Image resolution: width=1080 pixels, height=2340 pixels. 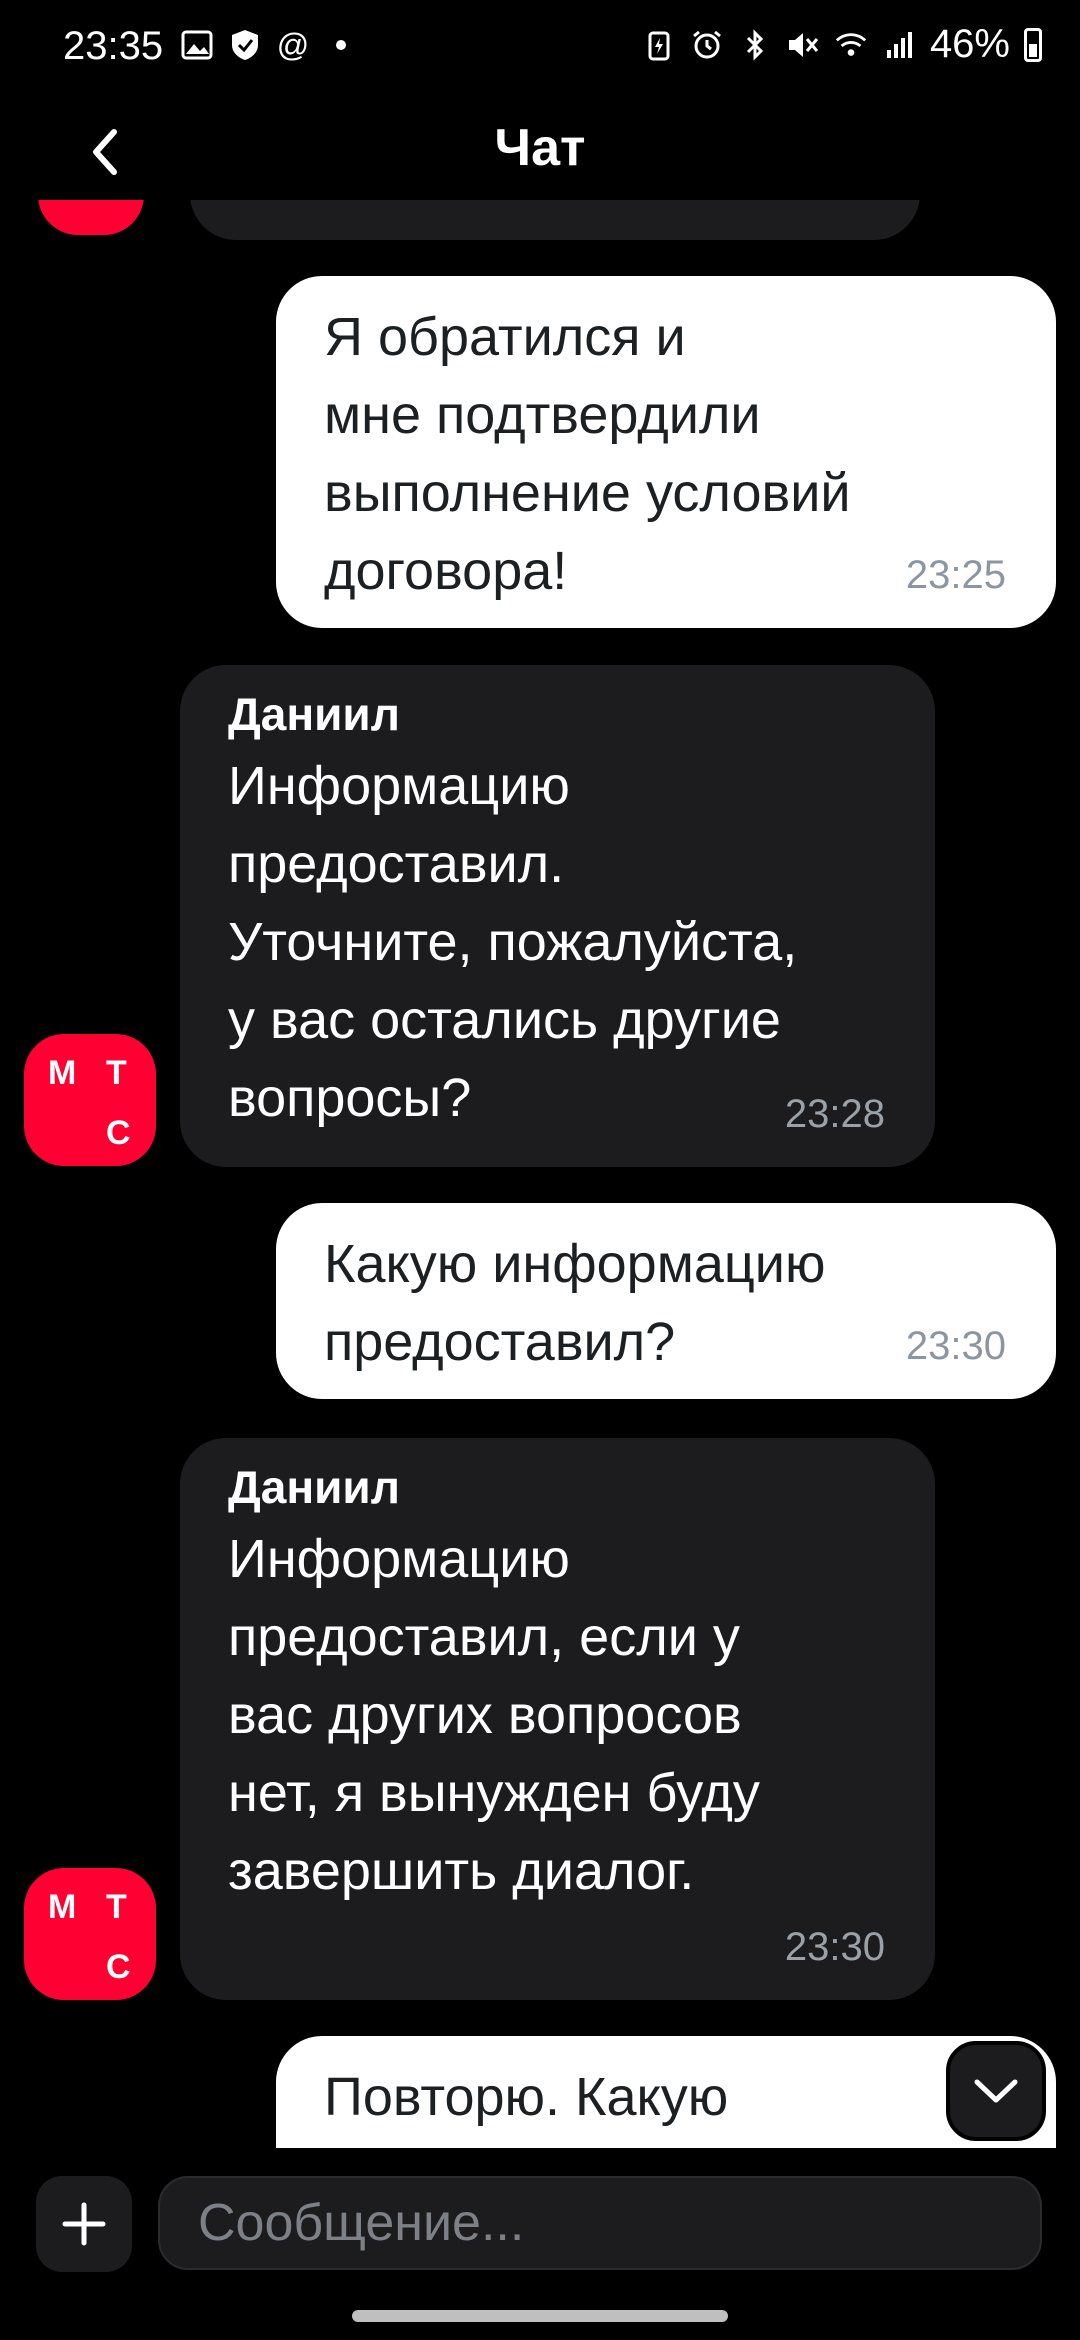 I want to click on status-right-icons: 46%, so click(x=842, y=44).